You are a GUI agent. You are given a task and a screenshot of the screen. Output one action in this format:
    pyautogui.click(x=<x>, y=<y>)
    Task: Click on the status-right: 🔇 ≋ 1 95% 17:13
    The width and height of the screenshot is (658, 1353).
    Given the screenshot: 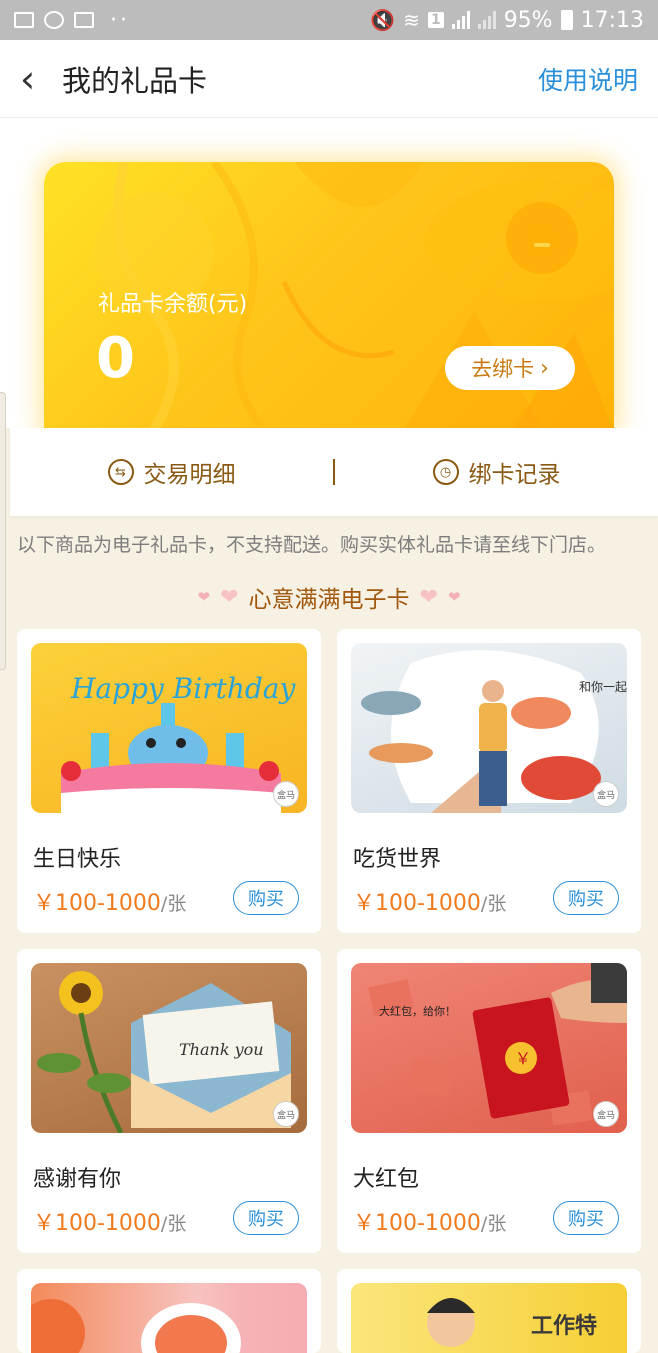 What is the action you would take?
    pyautogui.click(x=507, y=20)
    